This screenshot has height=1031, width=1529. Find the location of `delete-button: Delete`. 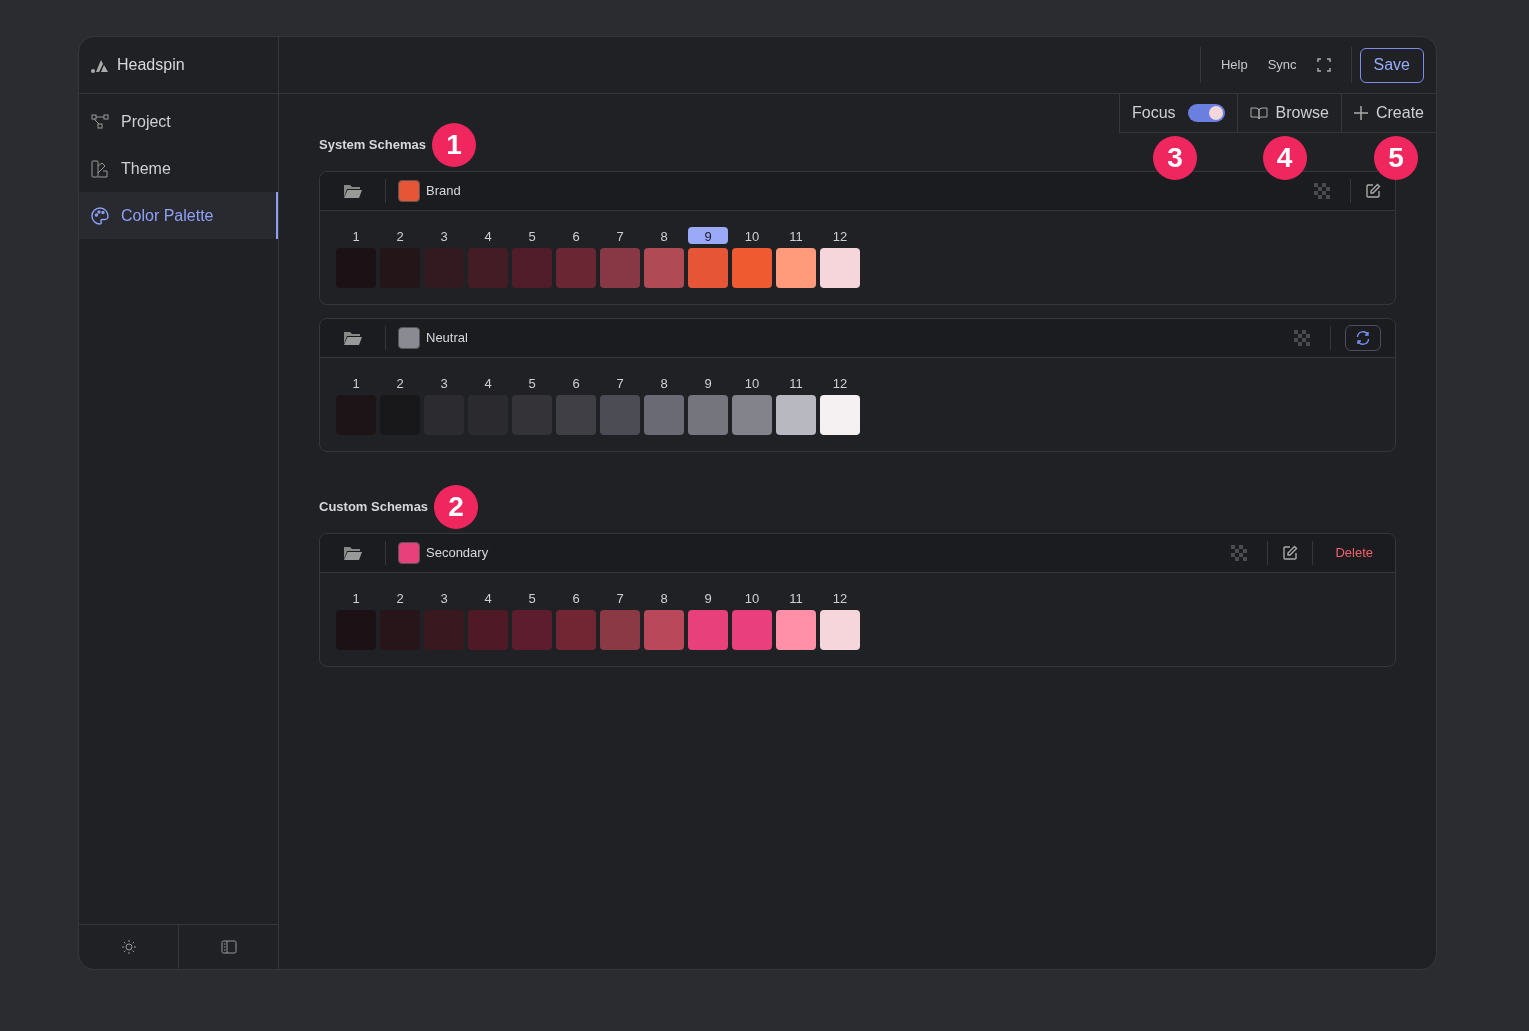

delete-button: Delete is located at coordinates (1354, 553).